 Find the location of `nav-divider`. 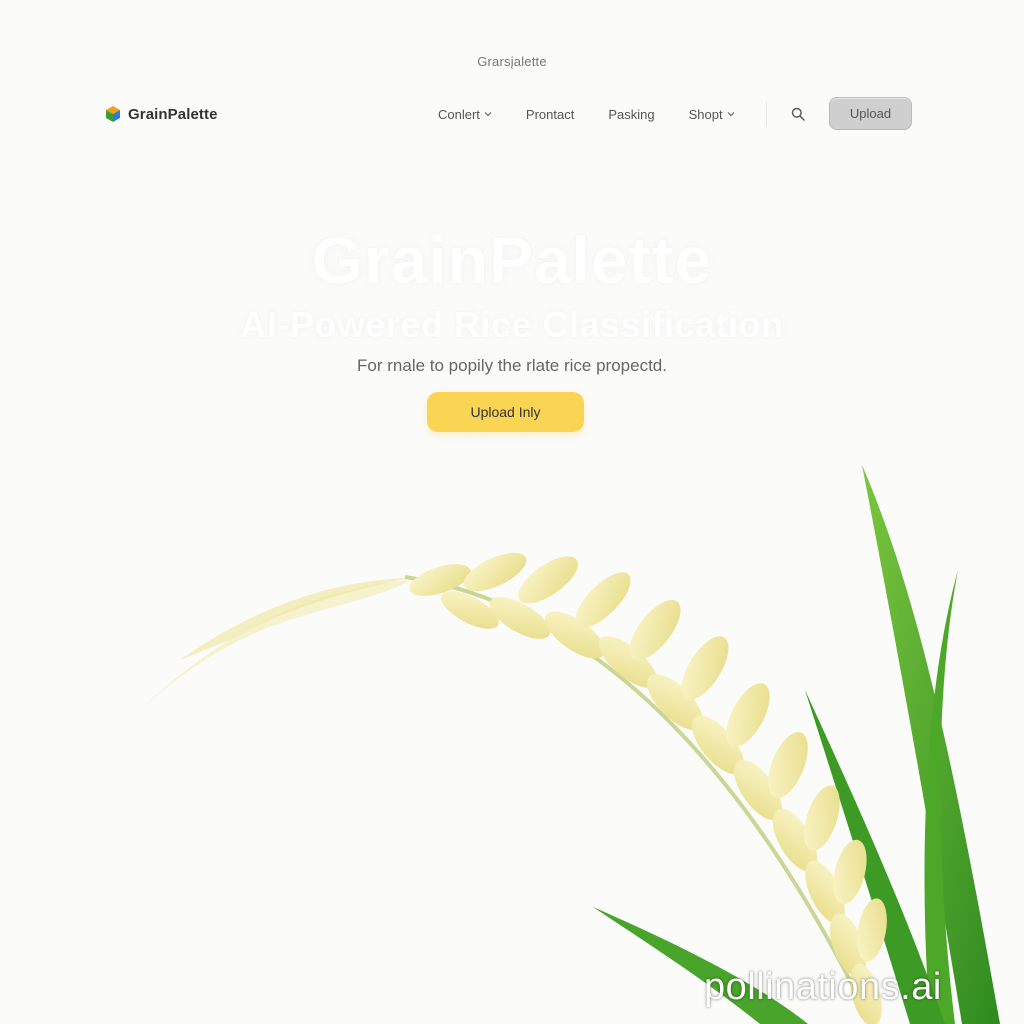

nav-divider is located at coordinates (766, 114).